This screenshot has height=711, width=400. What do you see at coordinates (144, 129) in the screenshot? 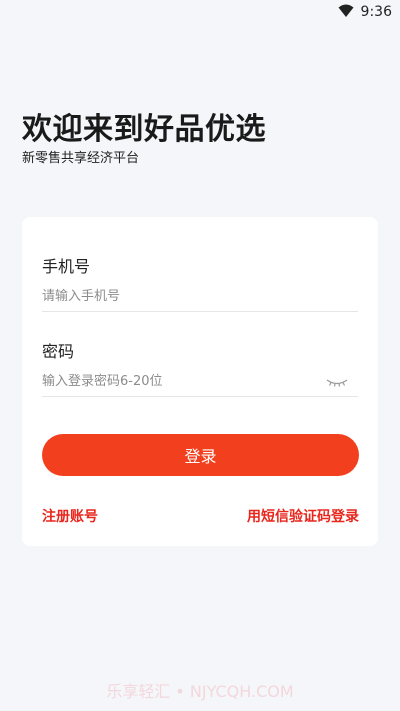
I see `page-title: 欢迎来到好品优选` at bounding box center [144, 129].